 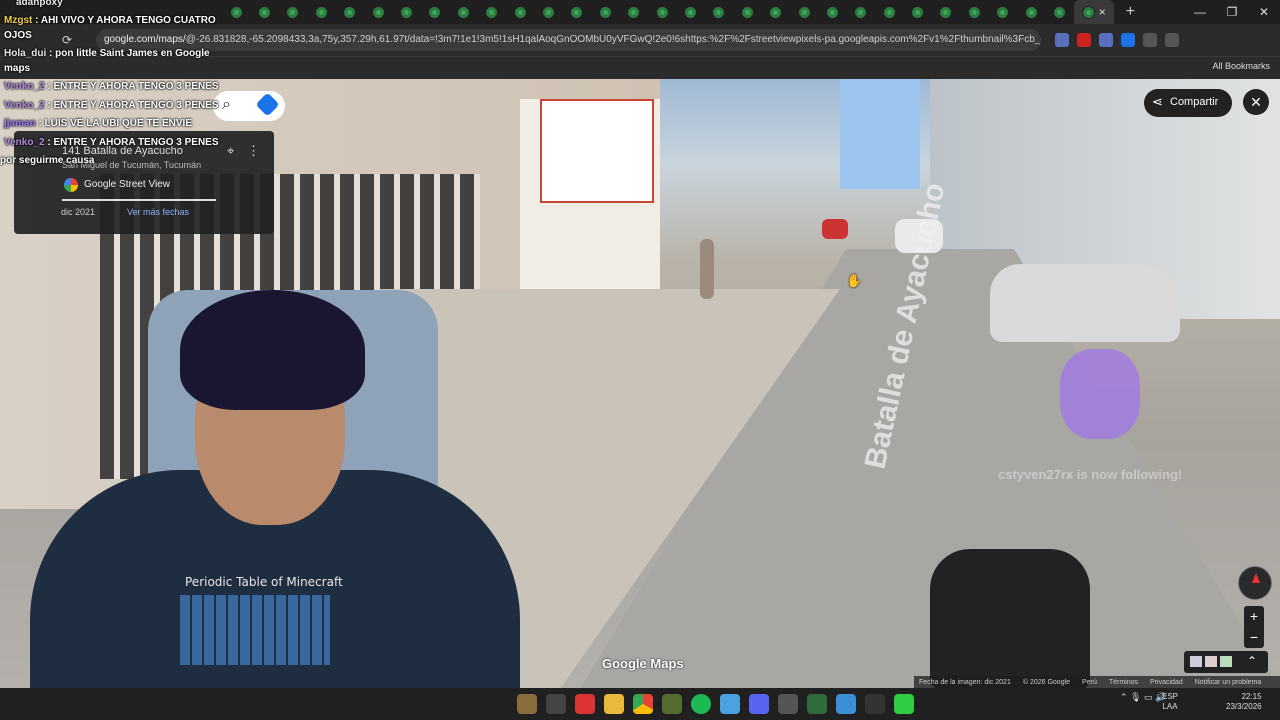 I want to click on all-bookmarks-link: All Bookmarks, so click(x=1241, y=66).